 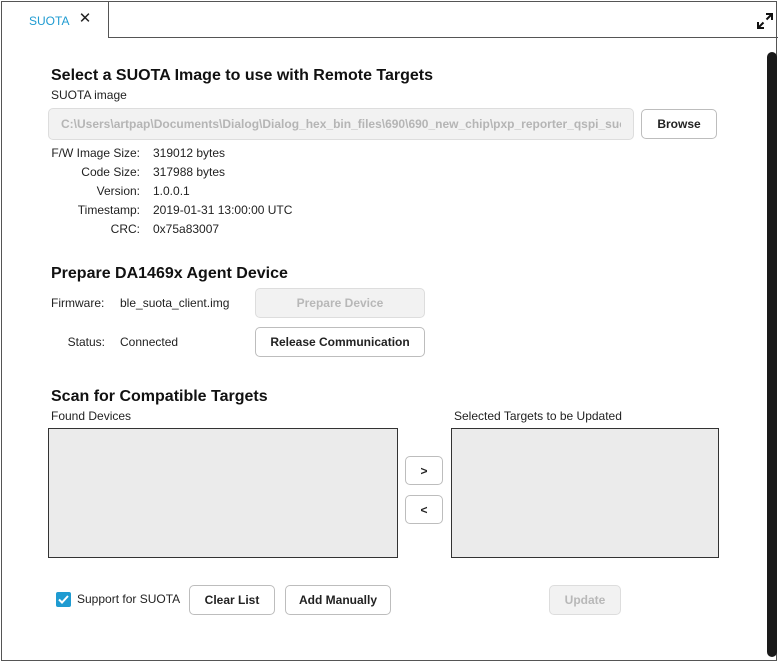 What do you see at coordinates (89, 95) in the screenshot?
I see `suota-image-label: SUOTA image` at bounding box center [89, 95].